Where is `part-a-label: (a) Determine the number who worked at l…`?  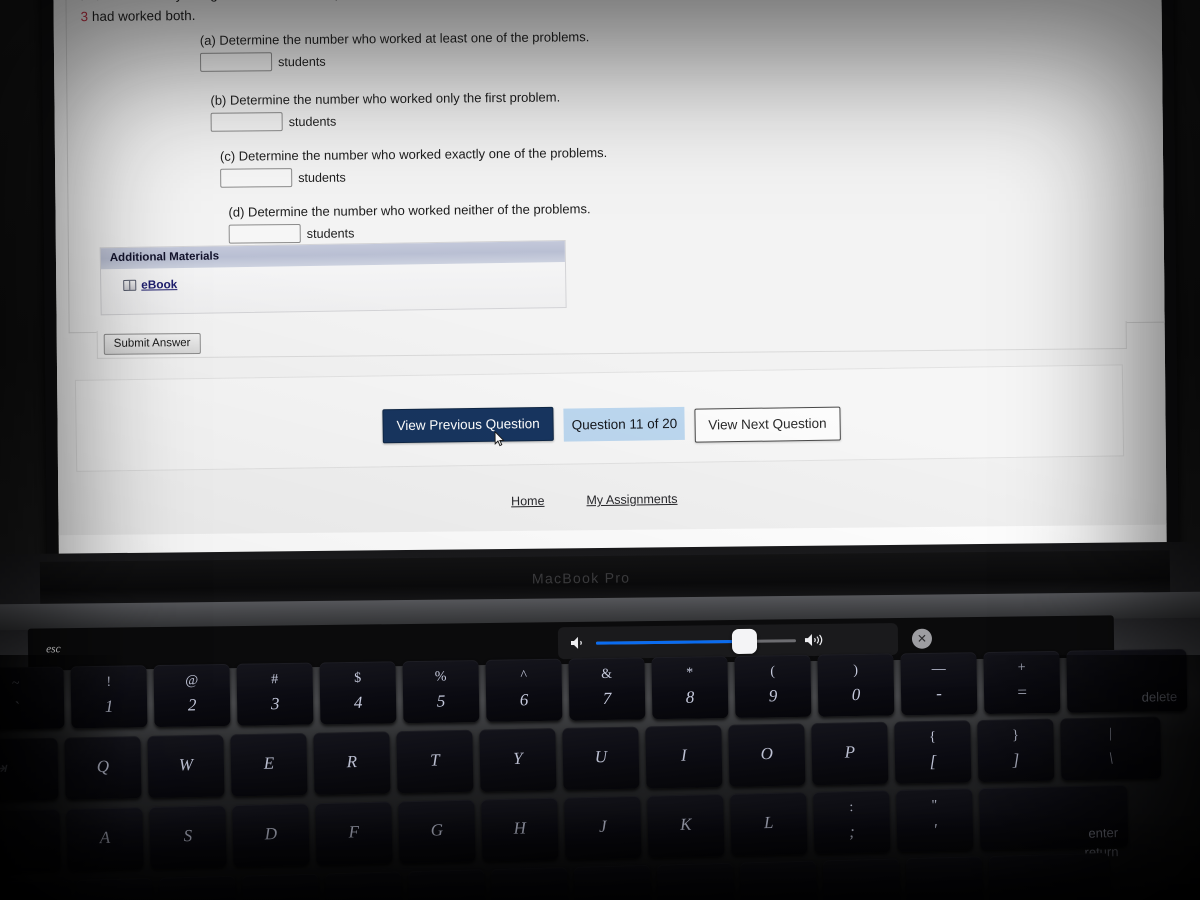
part-a-label: (a) Determine the number who worked at l… is located at coordinates (394, 38).